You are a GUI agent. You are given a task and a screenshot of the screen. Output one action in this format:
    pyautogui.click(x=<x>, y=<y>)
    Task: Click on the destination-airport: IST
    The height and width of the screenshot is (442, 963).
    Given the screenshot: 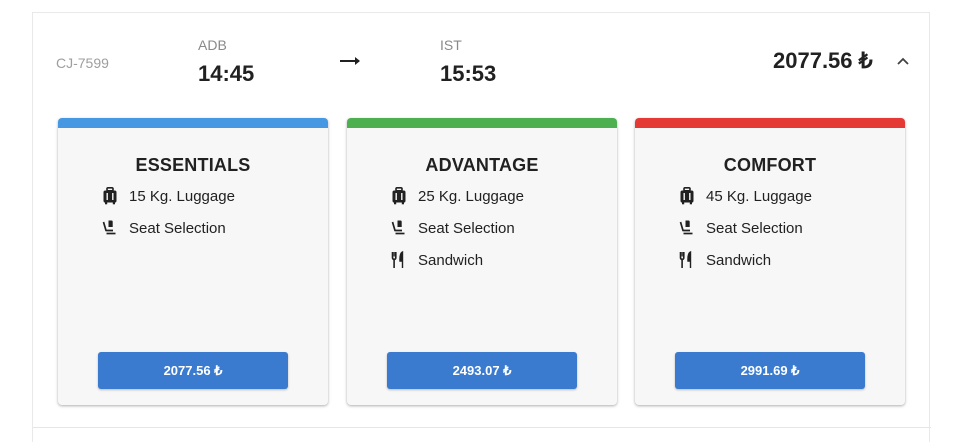 What is the action you would take?
    pyautogui.click(x=451, y=45)
    